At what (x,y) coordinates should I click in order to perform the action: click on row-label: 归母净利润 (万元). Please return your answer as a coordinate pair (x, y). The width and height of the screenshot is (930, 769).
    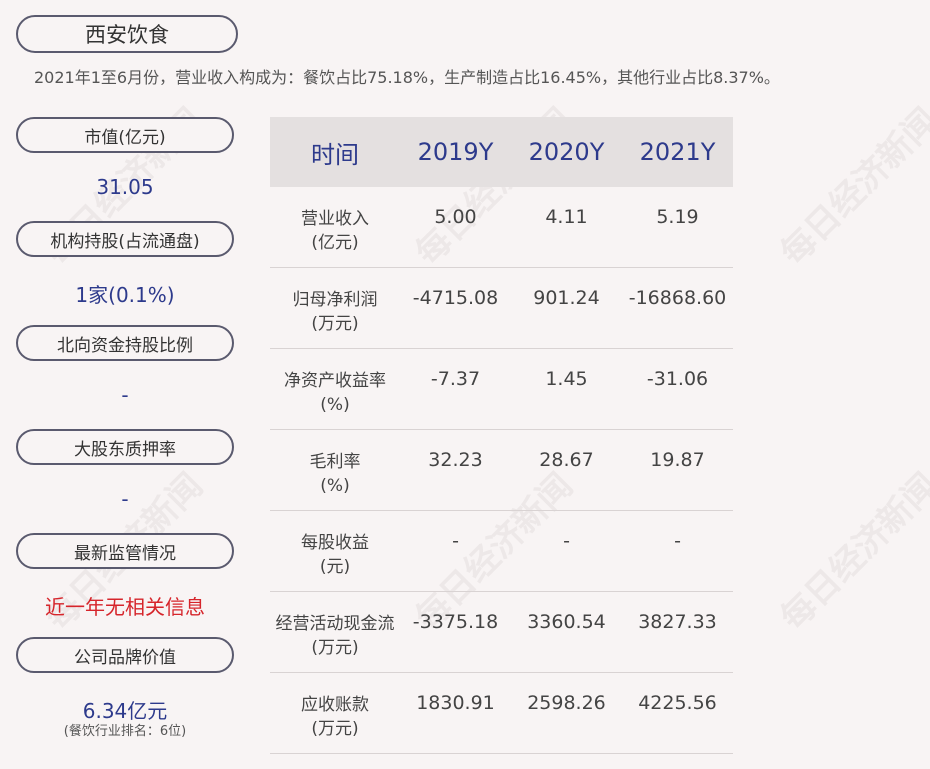
    Looking at the image, I should click on (335, 312).